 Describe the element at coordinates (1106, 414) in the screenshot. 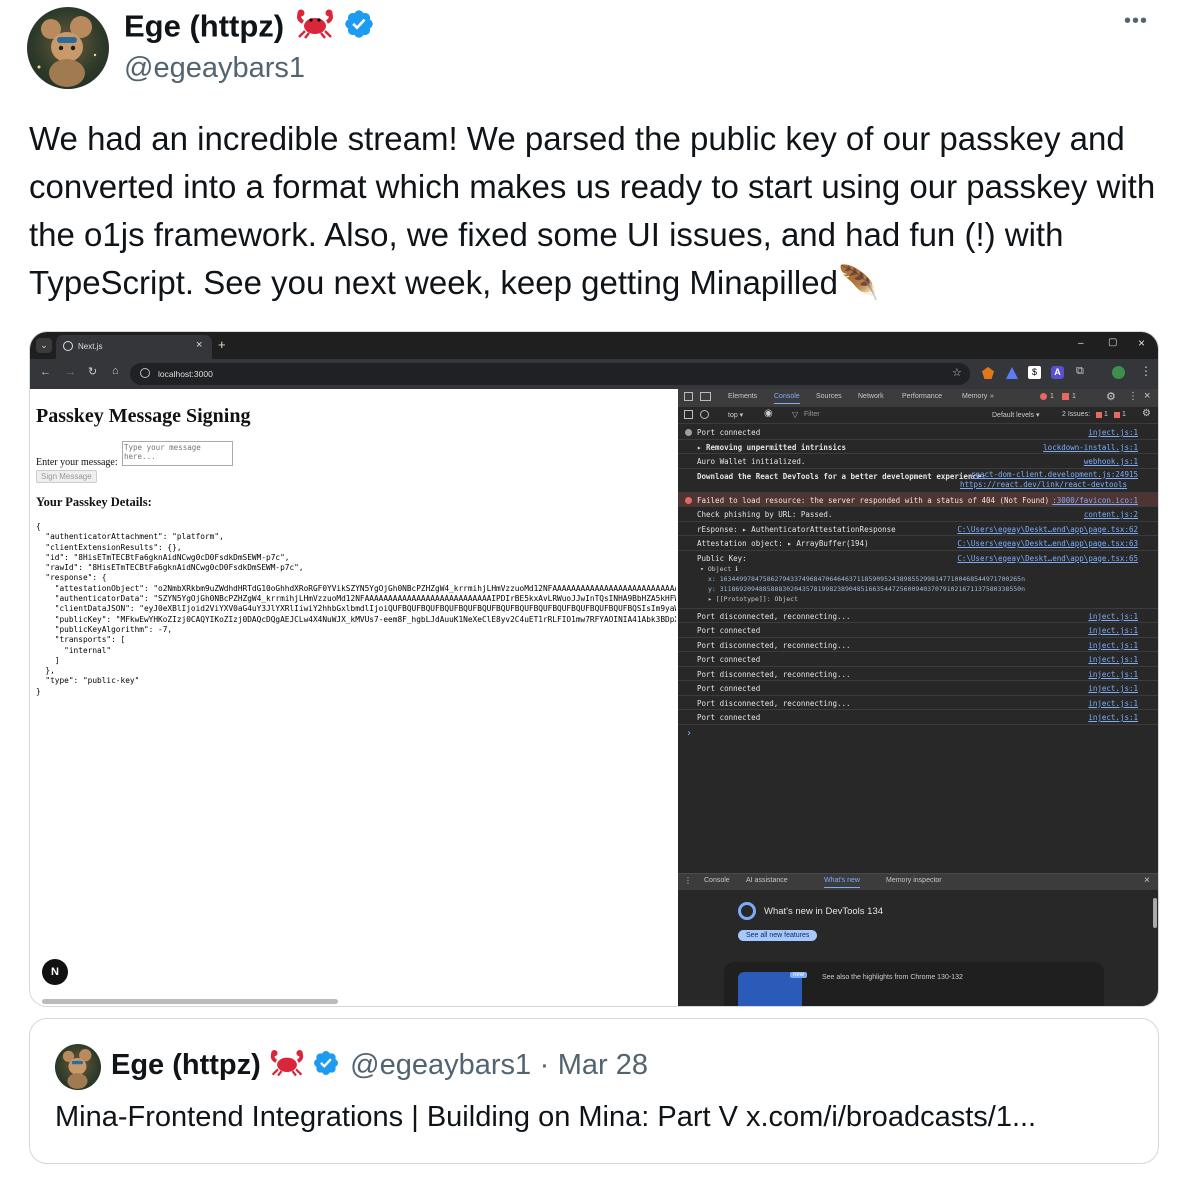

I see `issue-error-count: 1` at that location.